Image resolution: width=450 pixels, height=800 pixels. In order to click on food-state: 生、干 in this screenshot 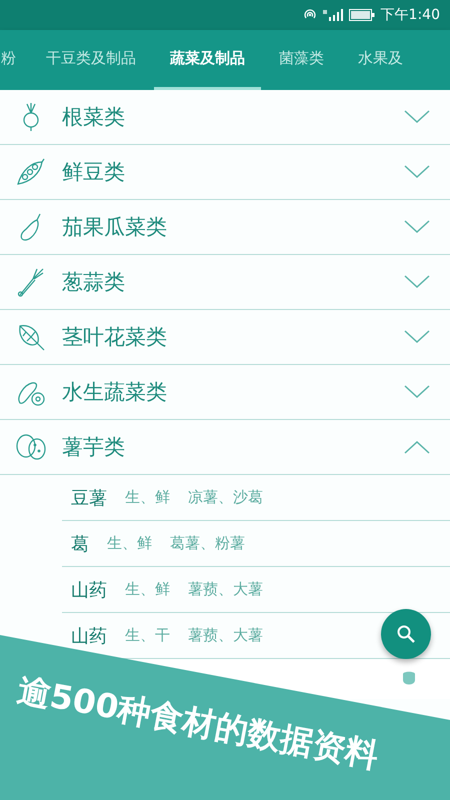, I will do `click(147, 635)`.